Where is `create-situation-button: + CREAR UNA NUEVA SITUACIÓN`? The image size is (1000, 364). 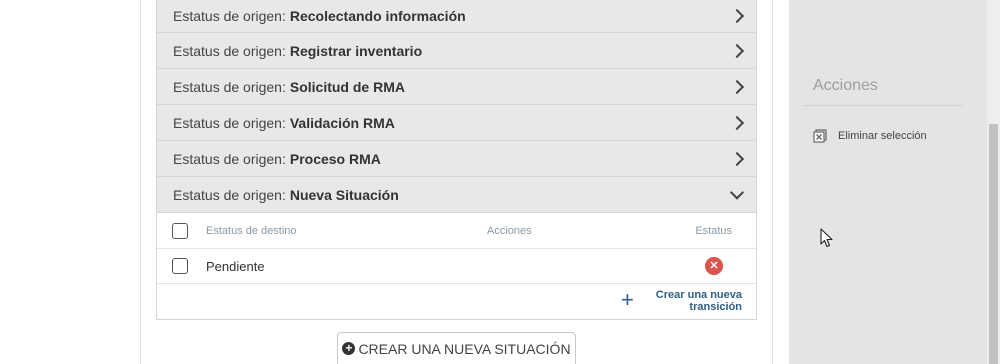 create-situation-button: + CREAR UNA NUEVA SITUACIÓN is located at coordinates (456, 348).